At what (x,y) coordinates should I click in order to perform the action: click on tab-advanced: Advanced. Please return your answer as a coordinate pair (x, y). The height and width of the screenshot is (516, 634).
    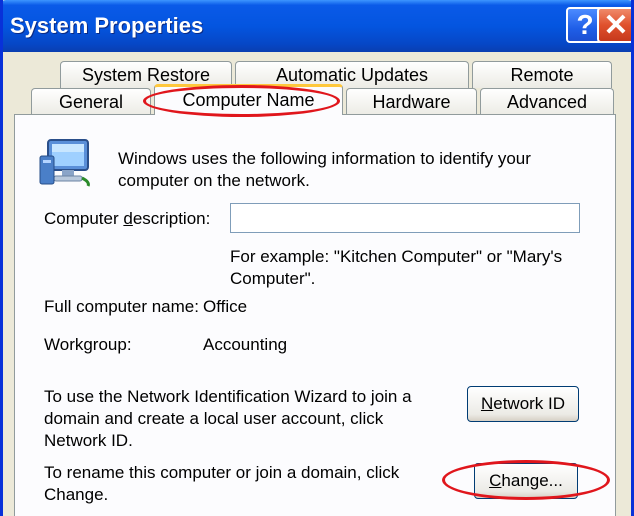
    Looking at the image, I should click on (547, 101).